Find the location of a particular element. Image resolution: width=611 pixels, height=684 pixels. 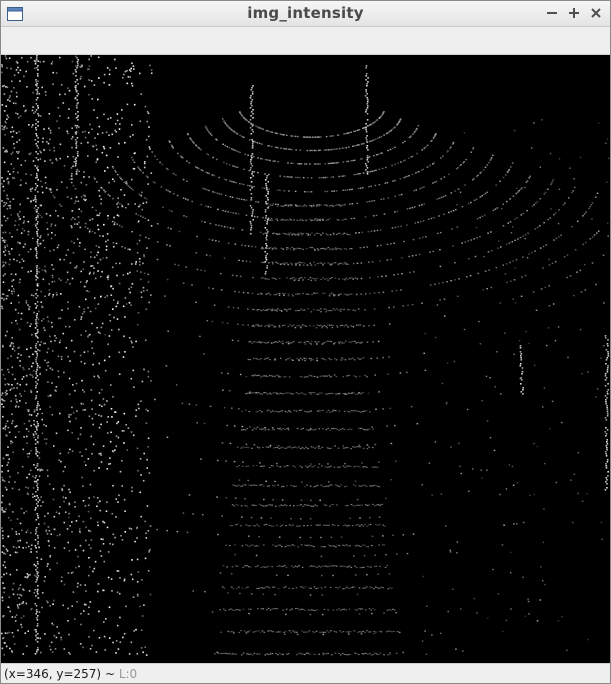

window-title: img_intensity is located at coordinates (305, 13).